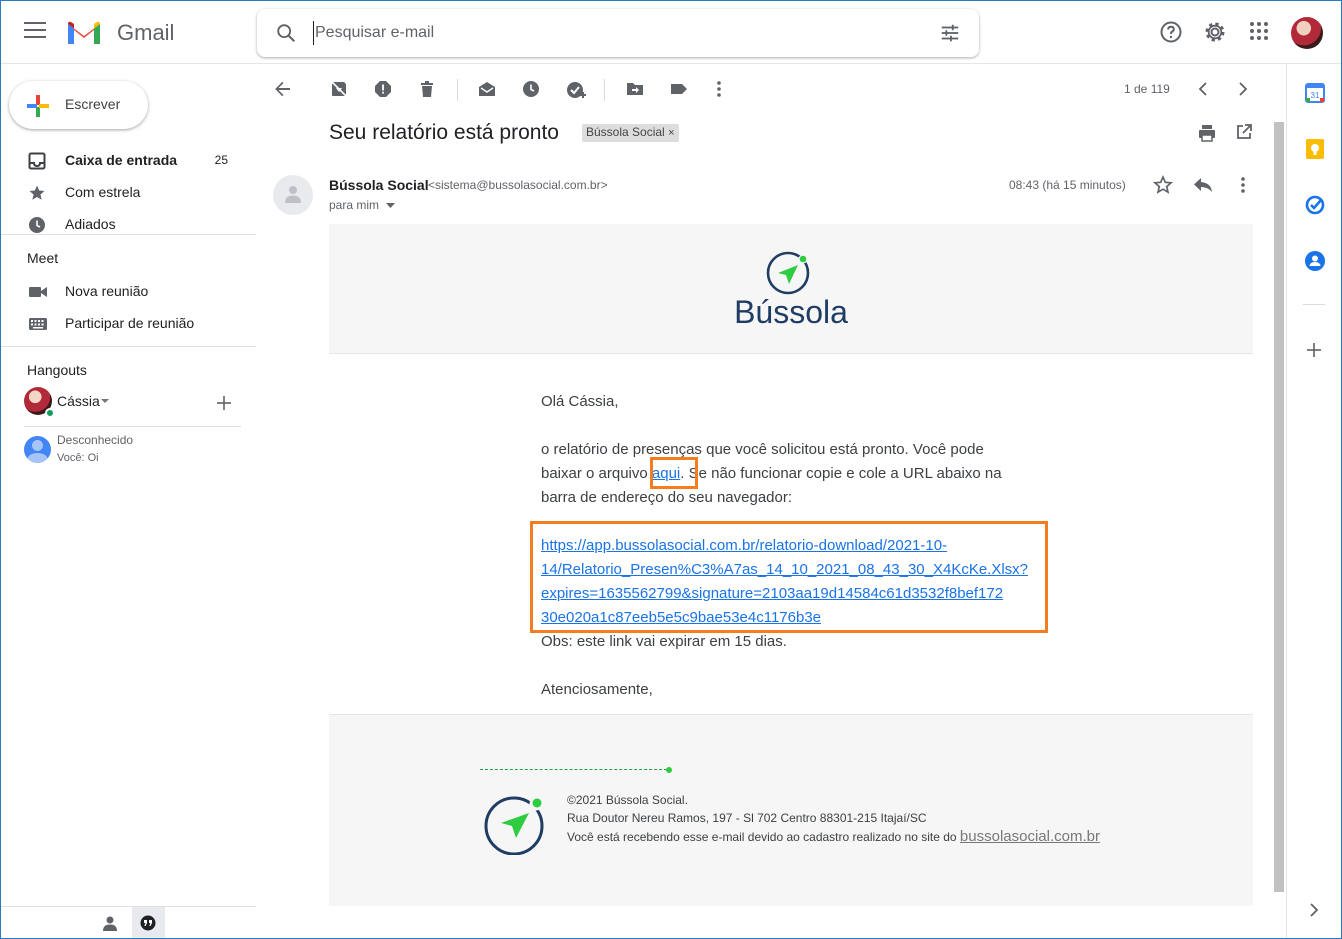 This screenshot has height=939, width=1342. I want to click on compose-button: Escrever, so click(78, 105).